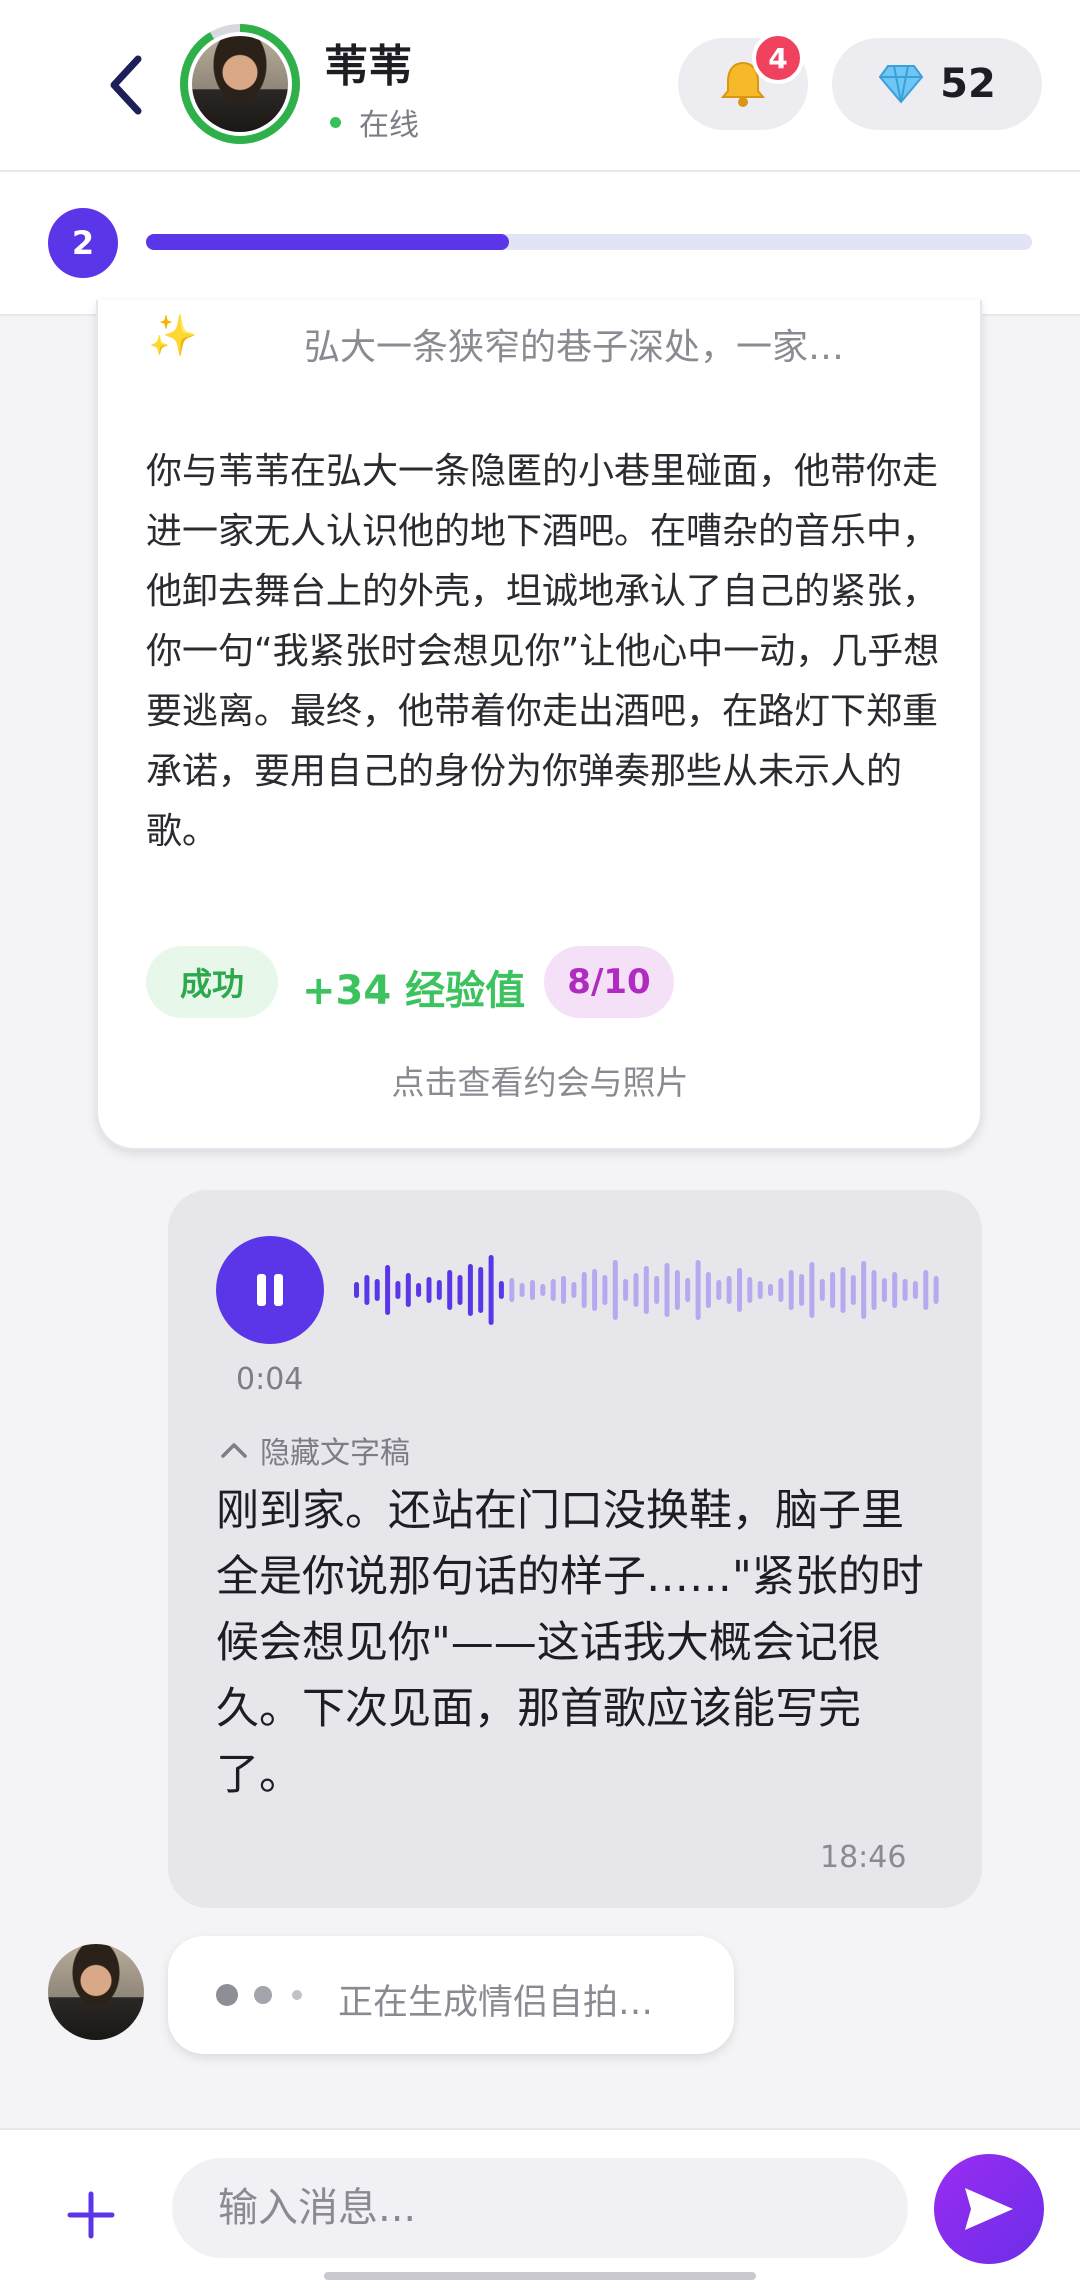  I want to click on send-icon, so click(989, 2209).